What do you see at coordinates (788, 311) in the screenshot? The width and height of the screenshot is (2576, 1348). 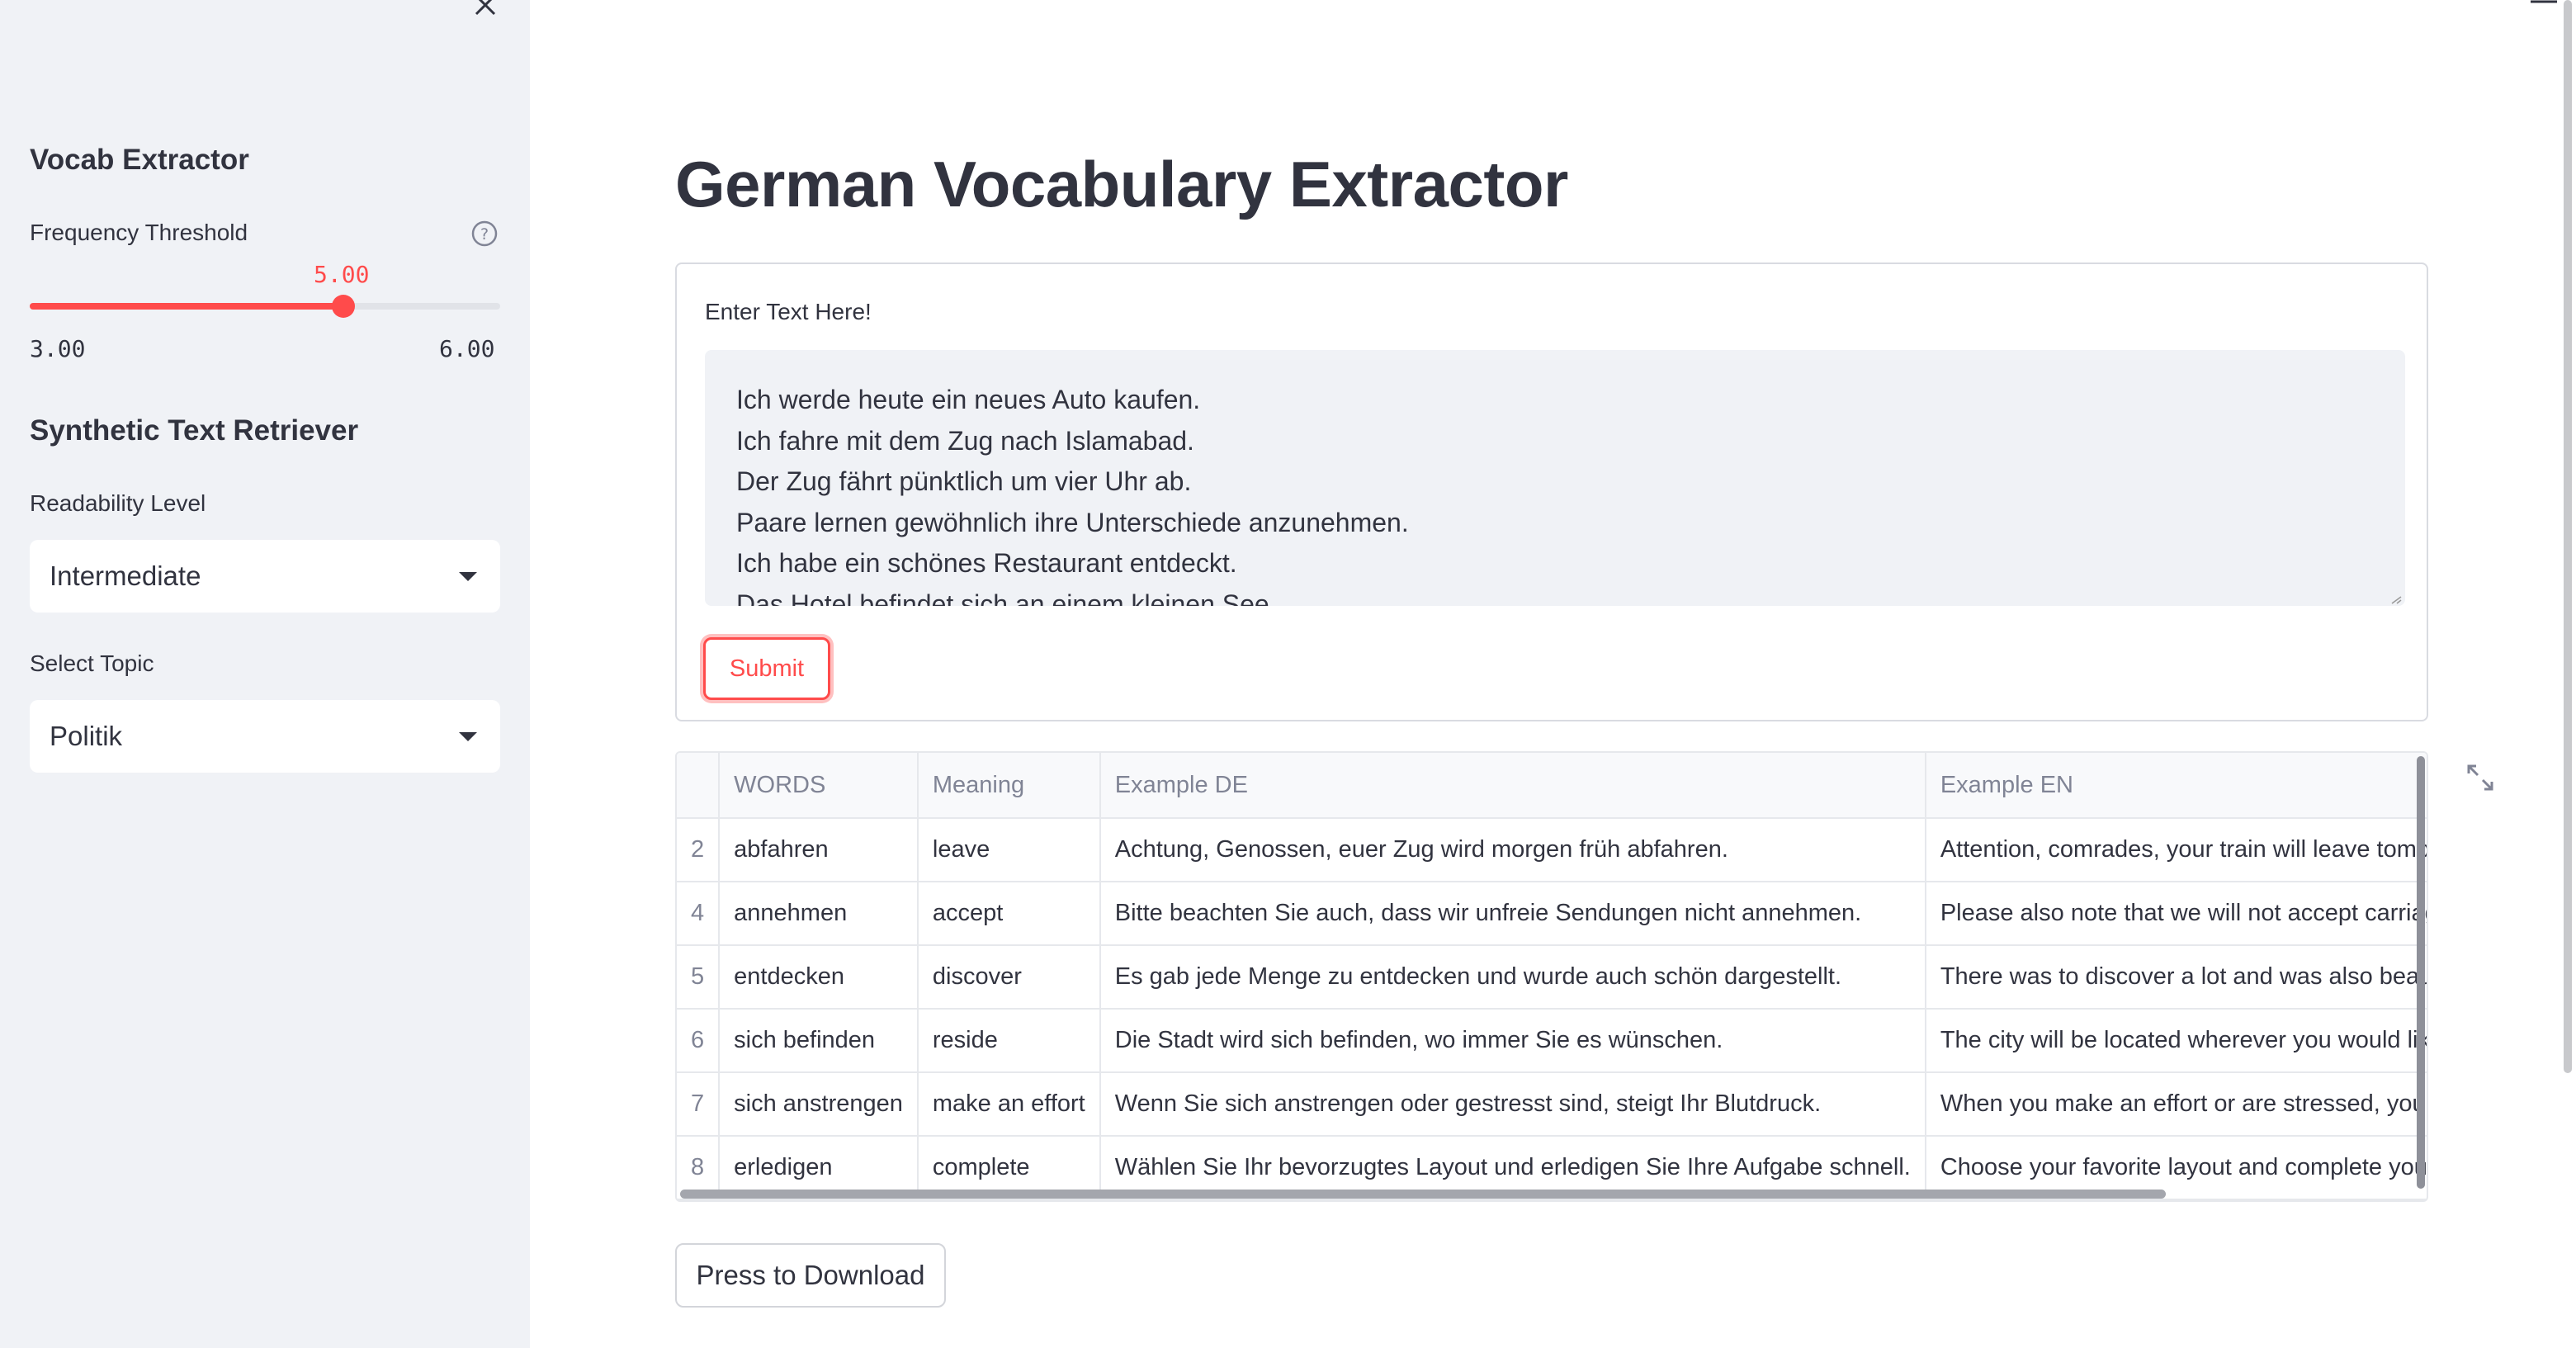 I see `text-area-label: Enter Text Here!` at bounding box center [788, 311].